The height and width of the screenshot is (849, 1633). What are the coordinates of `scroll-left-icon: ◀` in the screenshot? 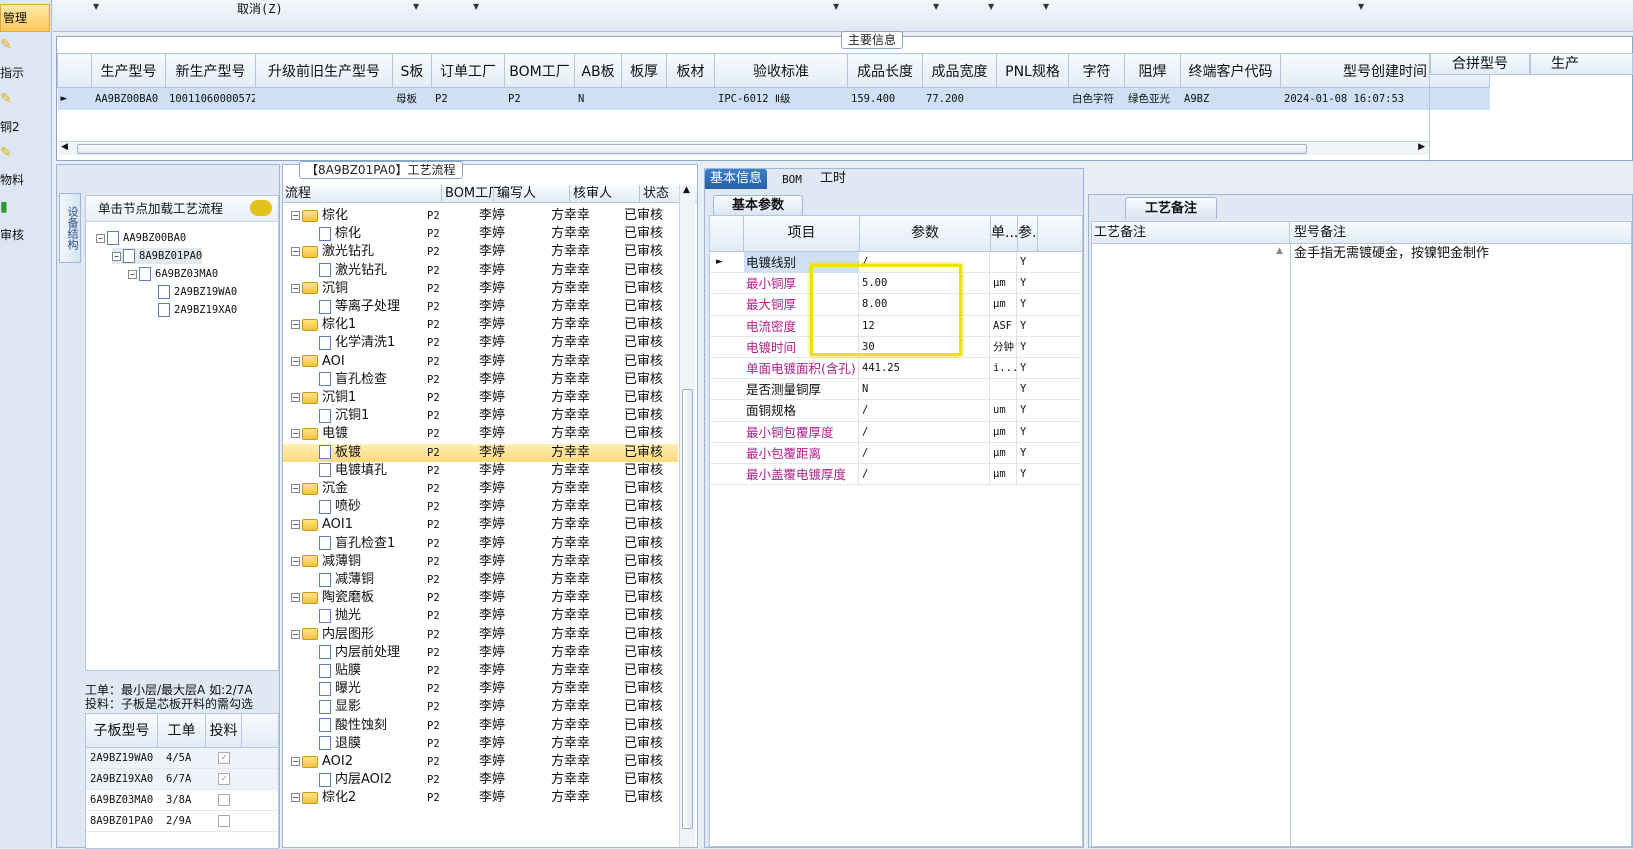 It's located at (64, 147).